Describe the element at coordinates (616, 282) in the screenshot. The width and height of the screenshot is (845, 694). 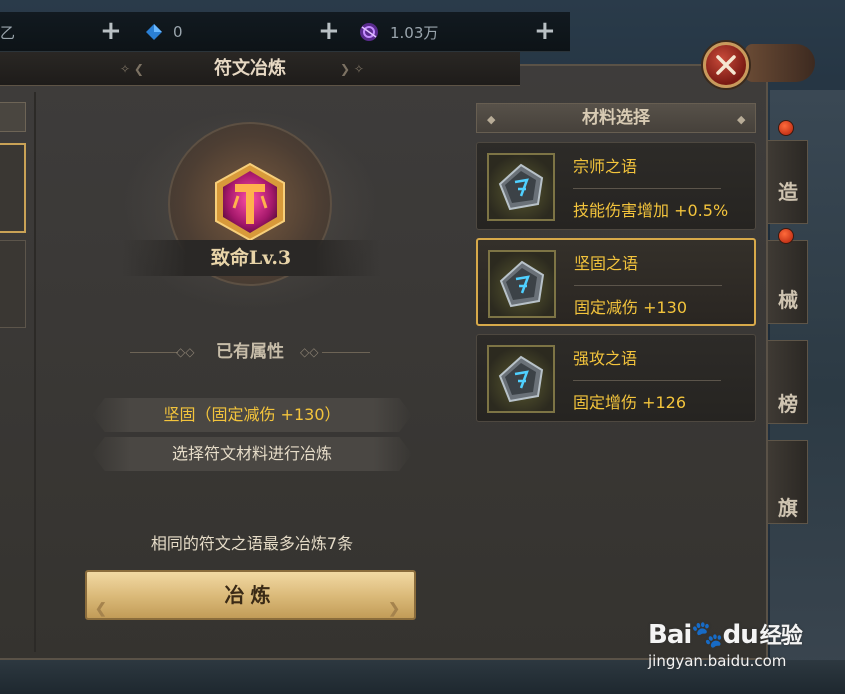
I see `material-card-selected: 坚固之语 固定减伤 +130` at that location.